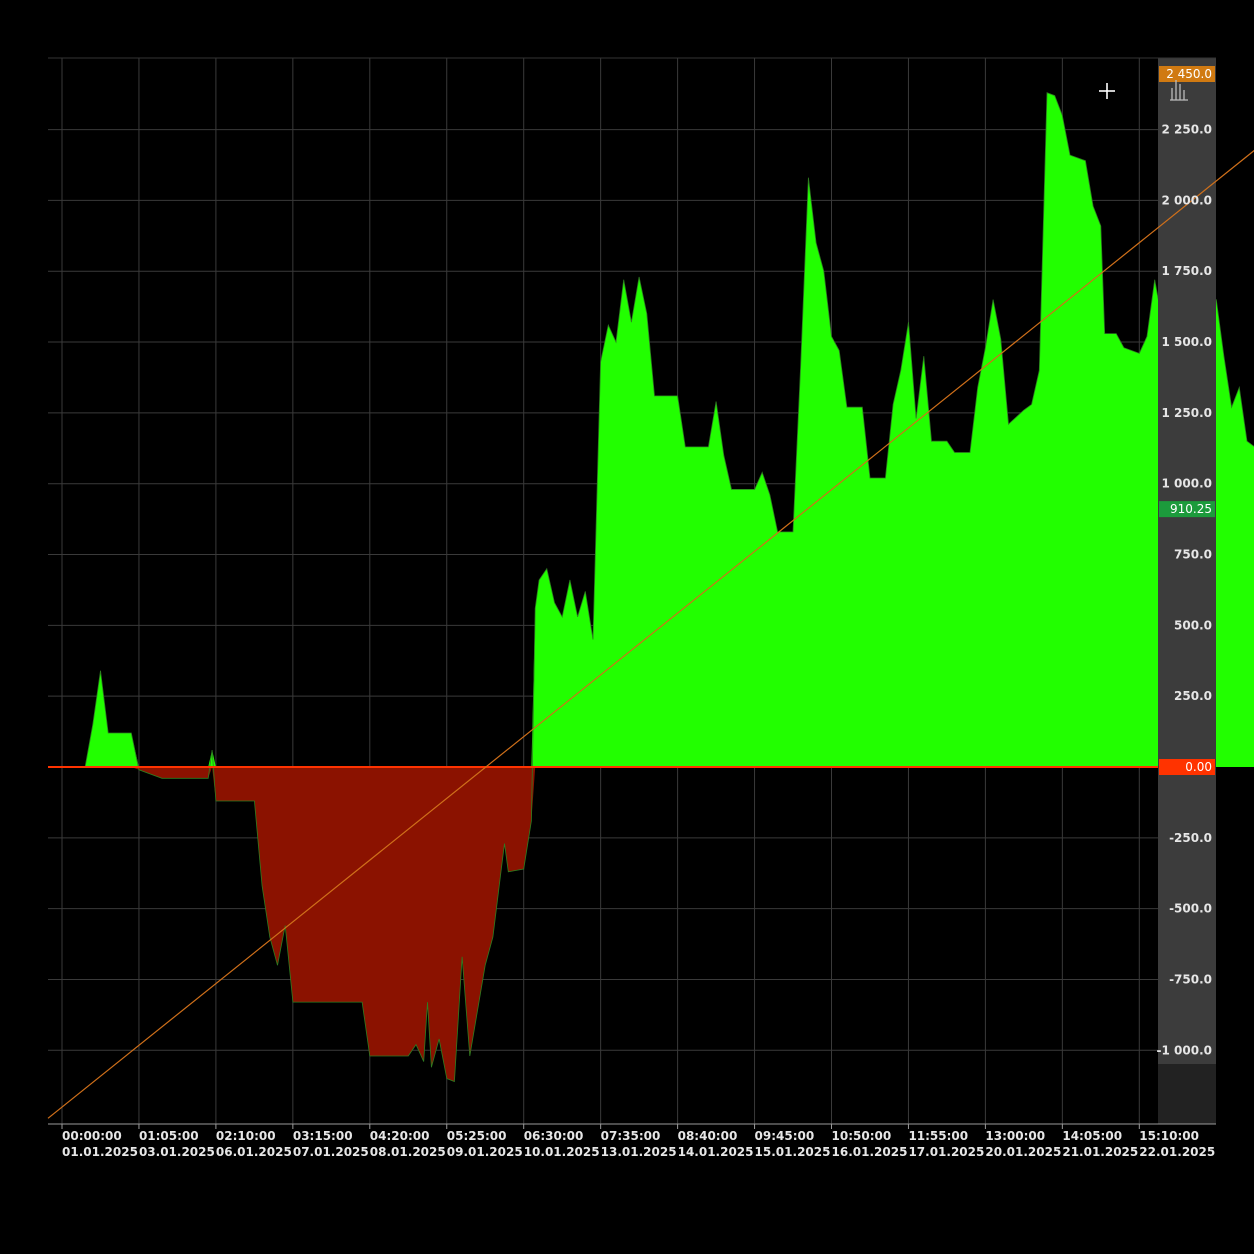  Describe the element at coordinates (938, 1136) in the screenshot. I see `x-tick-time: 11:55:00` at that location.